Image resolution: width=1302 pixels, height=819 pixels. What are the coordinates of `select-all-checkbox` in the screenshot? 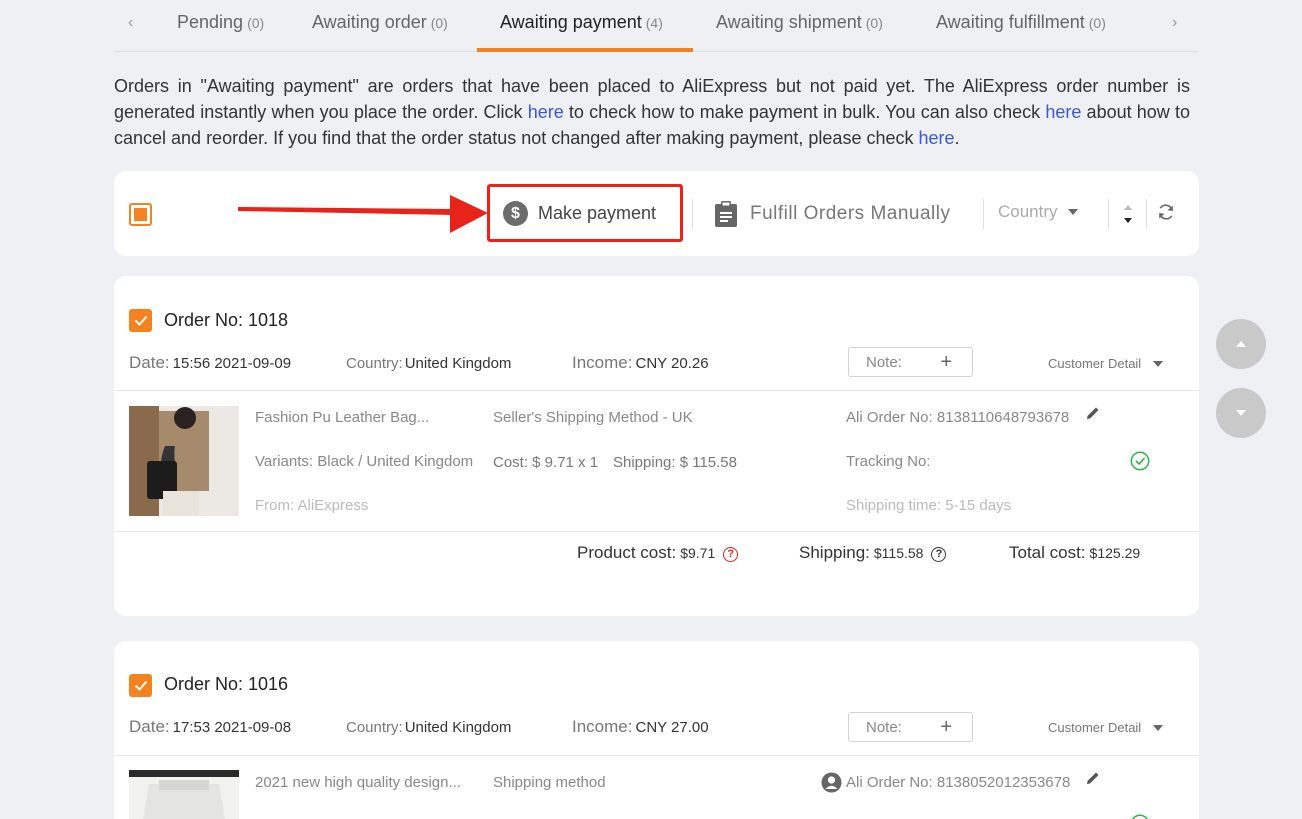 It's located at (140, 214).